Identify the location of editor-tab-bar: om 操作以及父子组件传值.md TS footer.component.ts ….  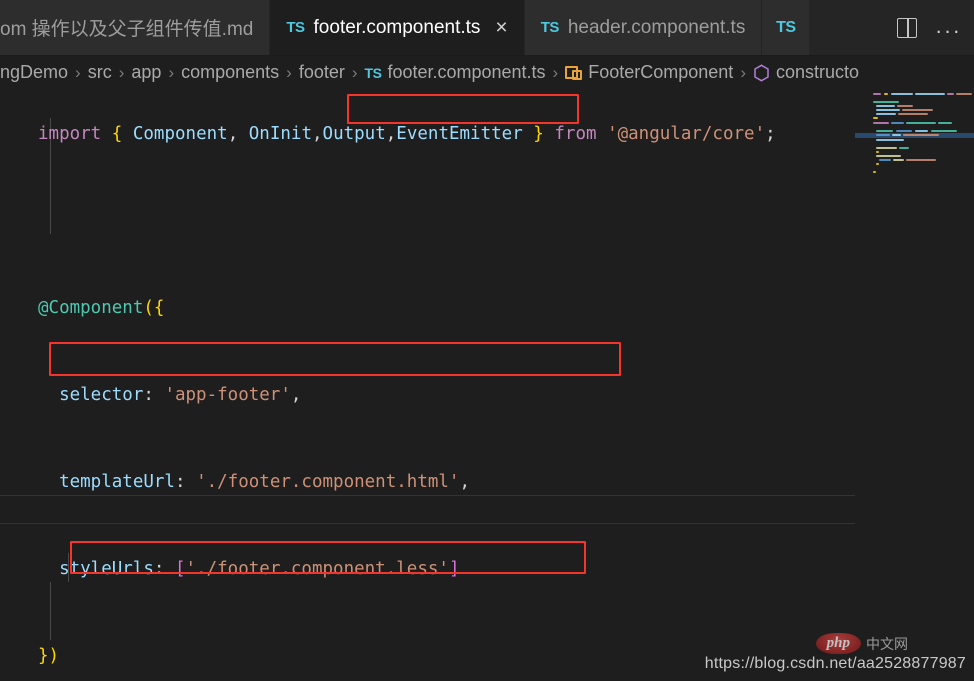
(487, 28).